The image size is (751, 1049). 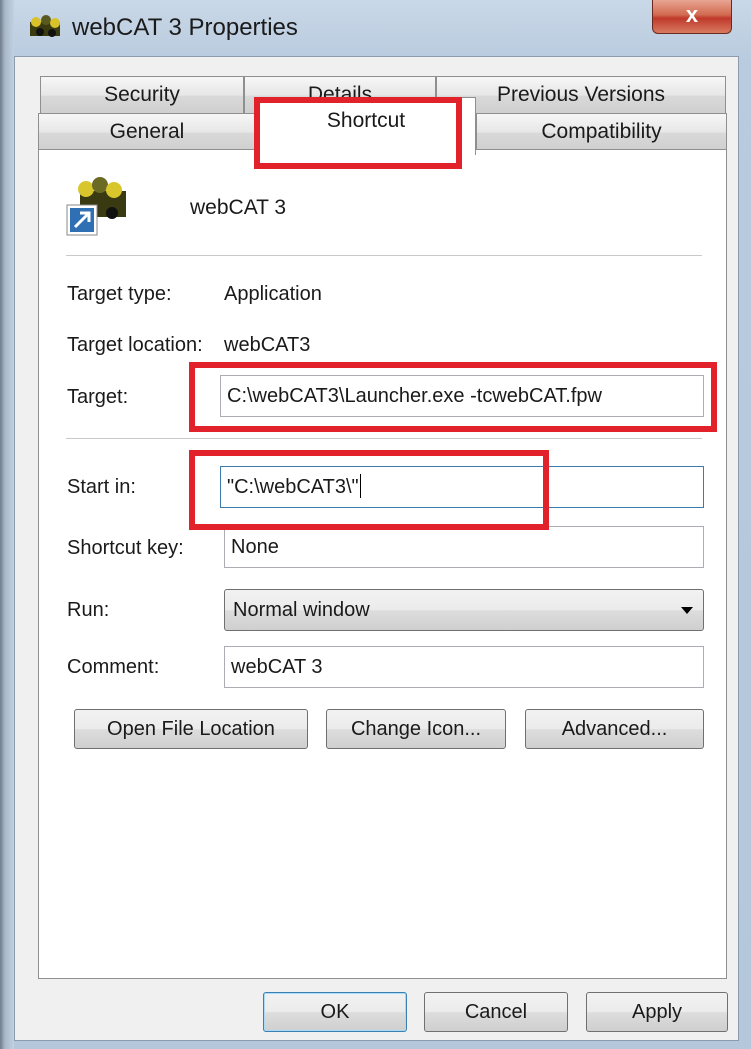 I want to click on shortcut-name: webCAT 3, so click(x=238, y=207).